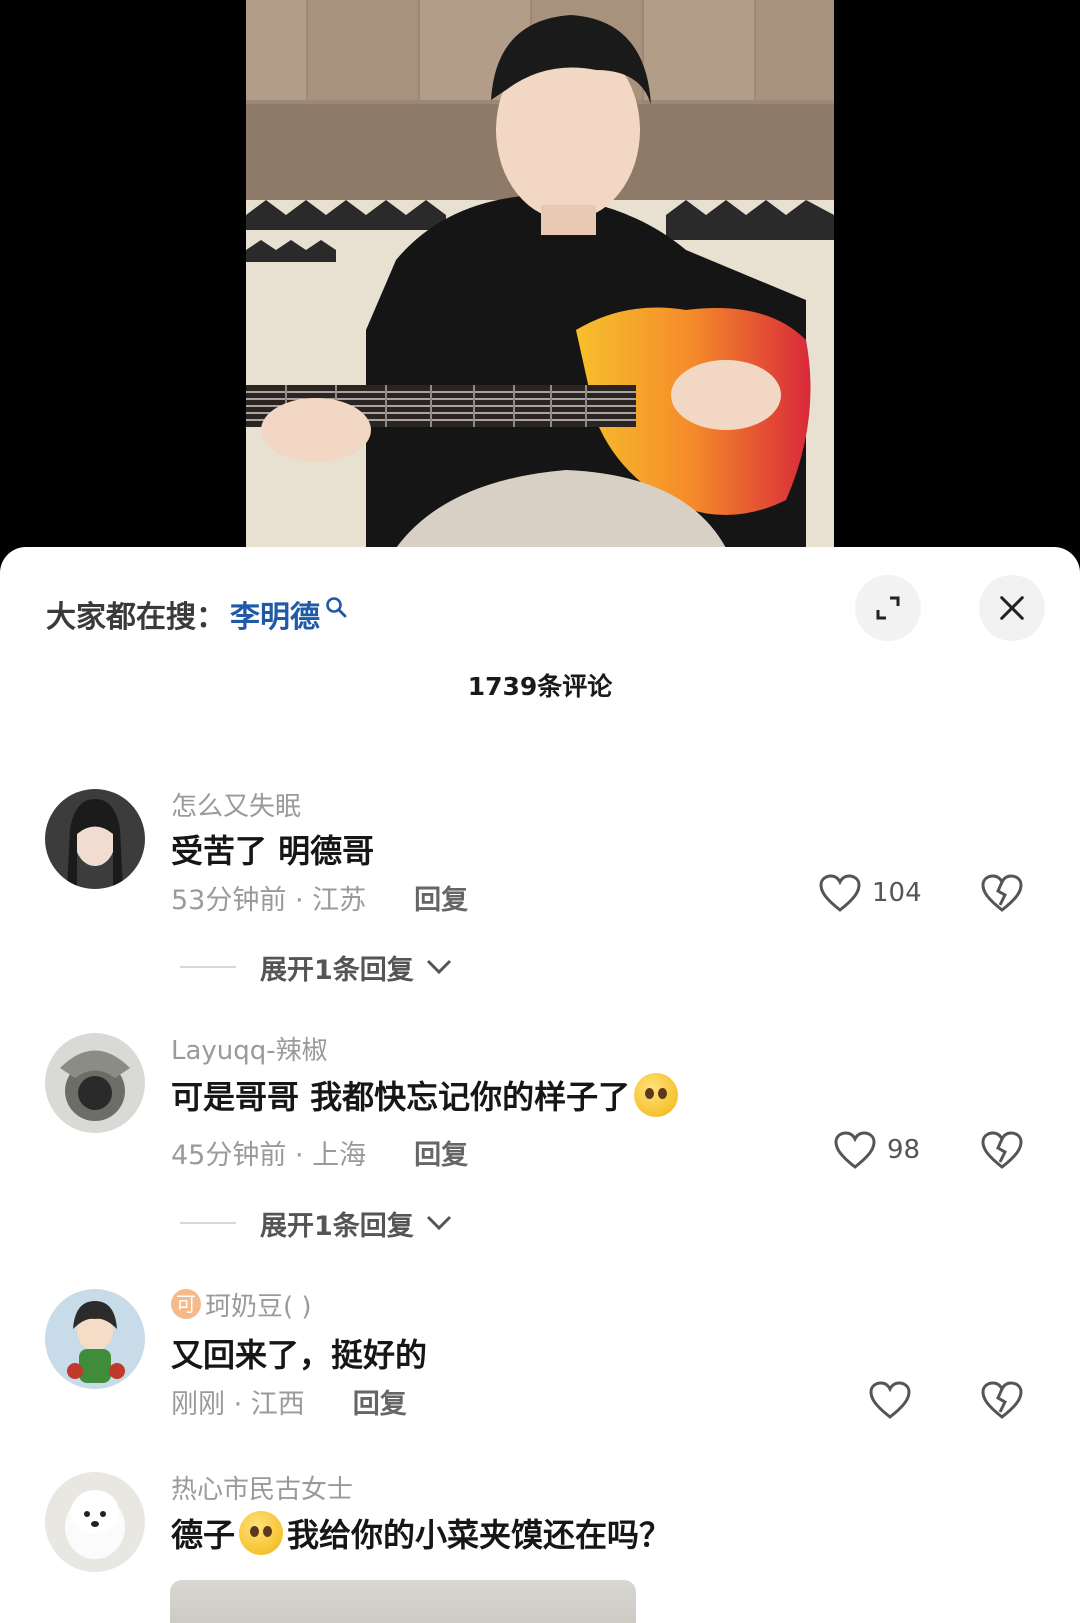  I want to click on pleading-face-emoji-icon, so click(656, 1095).